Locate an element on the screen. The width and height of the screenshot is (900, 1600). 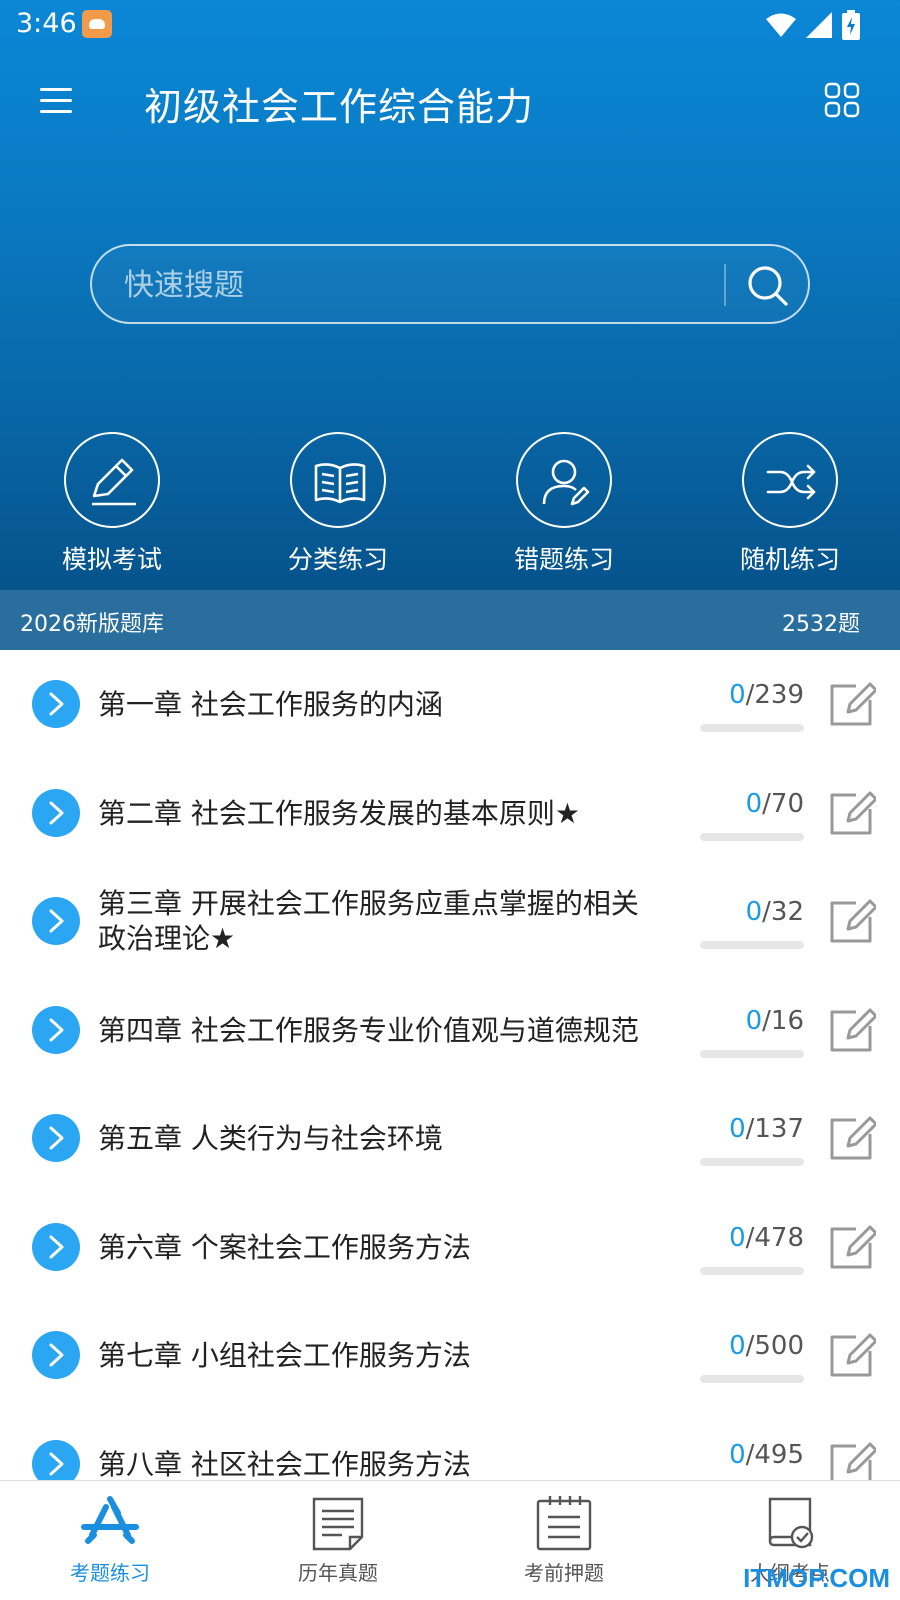
chapter-row: 第二章 社会工作服务发展的基本原则★ 0/70 is located at coordinates (450, 813).